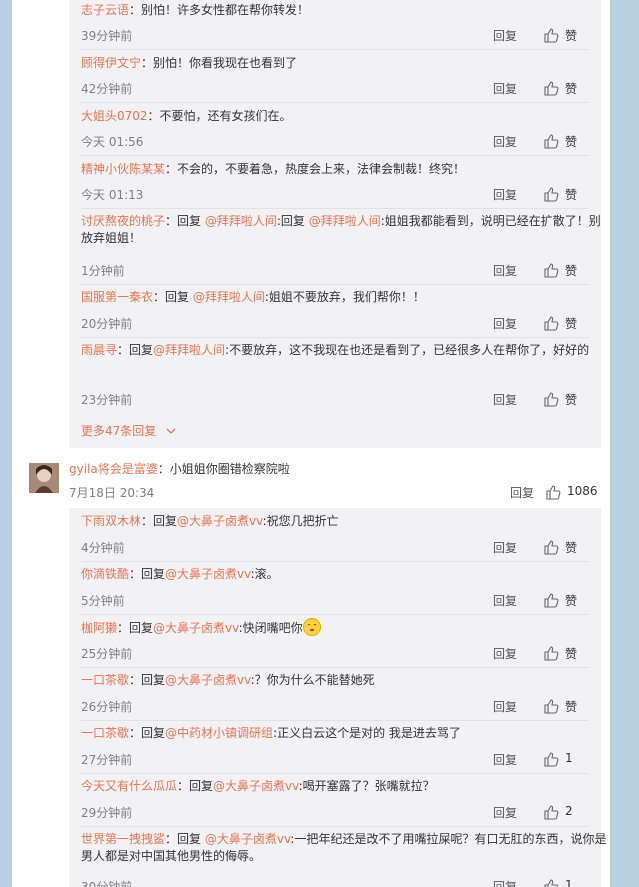 This screenshot has width=639, height=887. I want to click on reply-meta: 23分钟前 回复 赞, so click(335, 399).